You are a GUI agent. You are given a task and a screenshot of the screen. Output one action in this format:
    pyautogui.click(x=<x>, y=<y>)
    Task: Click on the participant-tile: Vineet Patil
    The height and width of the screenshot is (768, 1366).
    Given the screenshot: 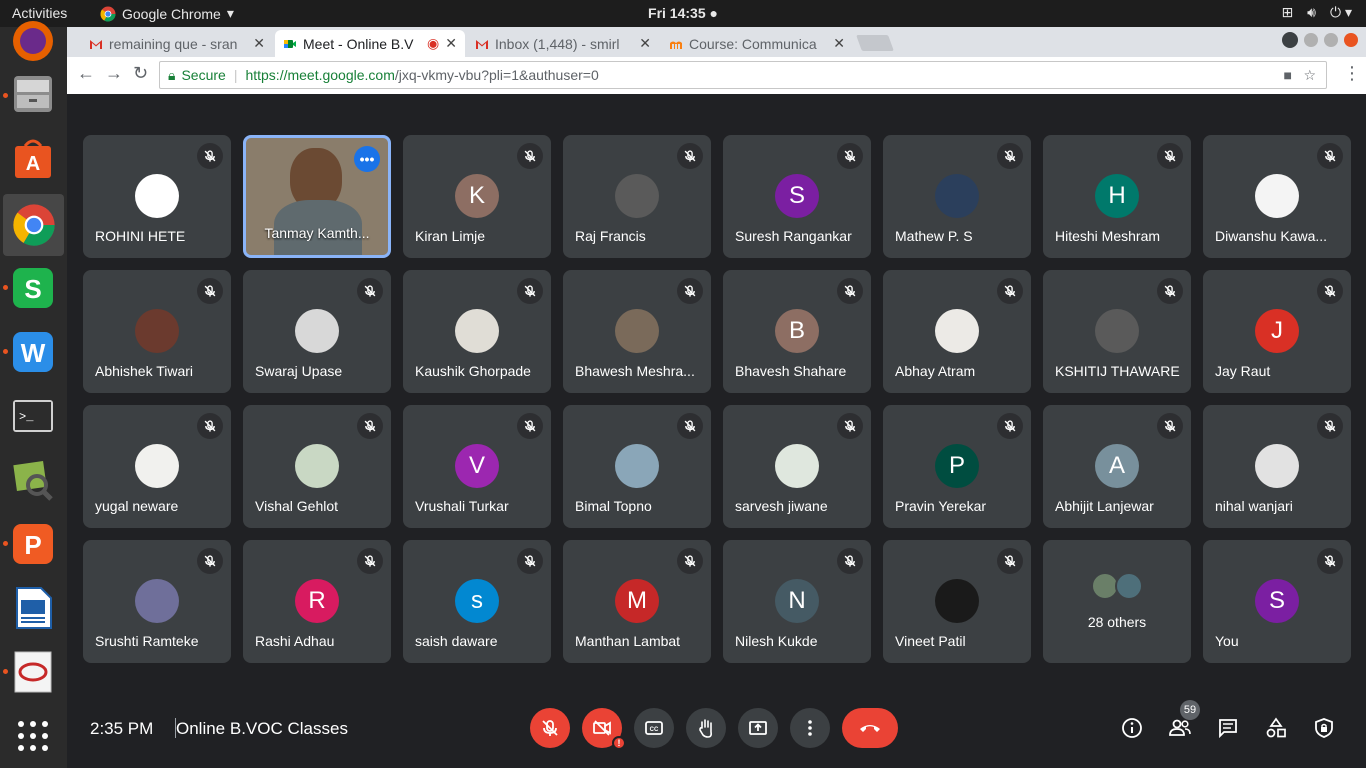 What is the action you would take?
    pyautogui.click(x=957, y=601)
    